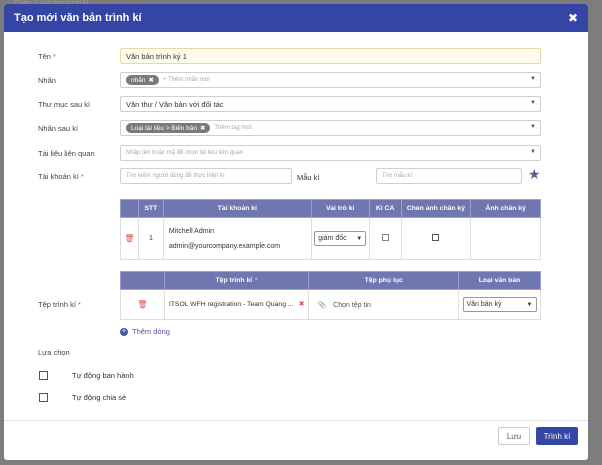 This screenshot has height=465, width=602. What do you see at coordinates (499, 280) in the screenshot?
I see `th-doc-type: Loại văn bản` at bounding box center [499, 280].